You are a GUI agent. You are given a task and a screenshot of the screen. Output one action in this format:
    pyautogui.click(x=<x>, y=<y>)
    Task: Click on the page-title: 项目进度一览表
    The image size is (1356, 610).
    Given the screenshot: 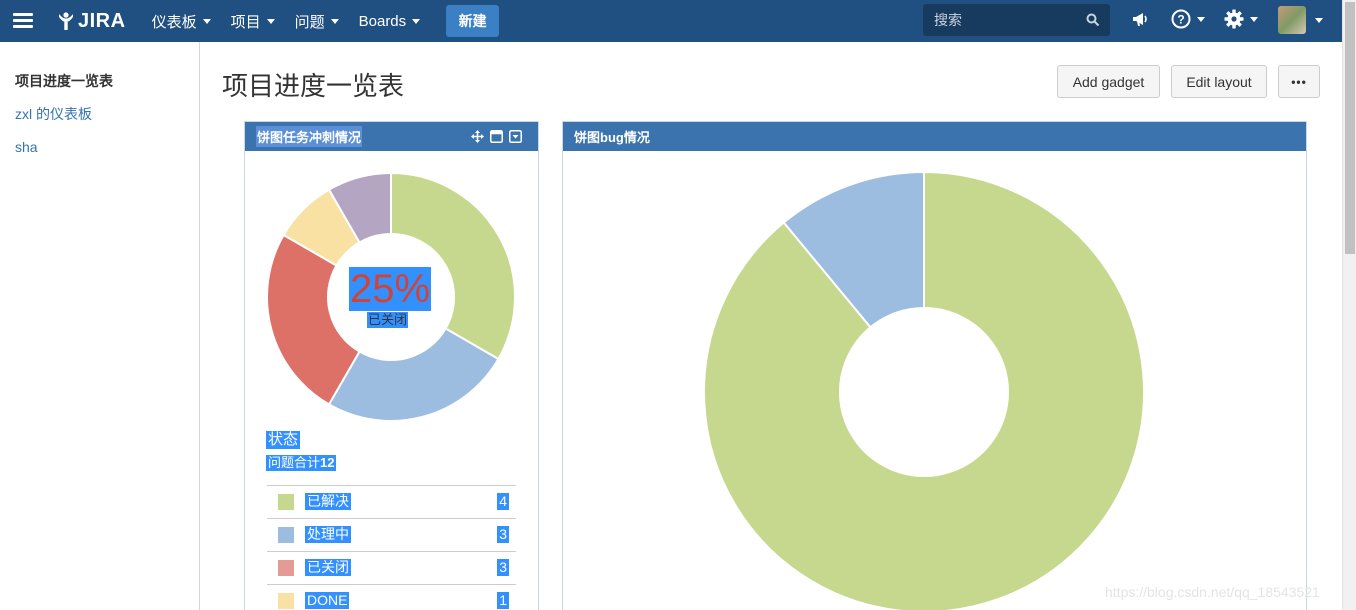 What is the action you would take?
    pyautogui.click(x=313, y=86)
    